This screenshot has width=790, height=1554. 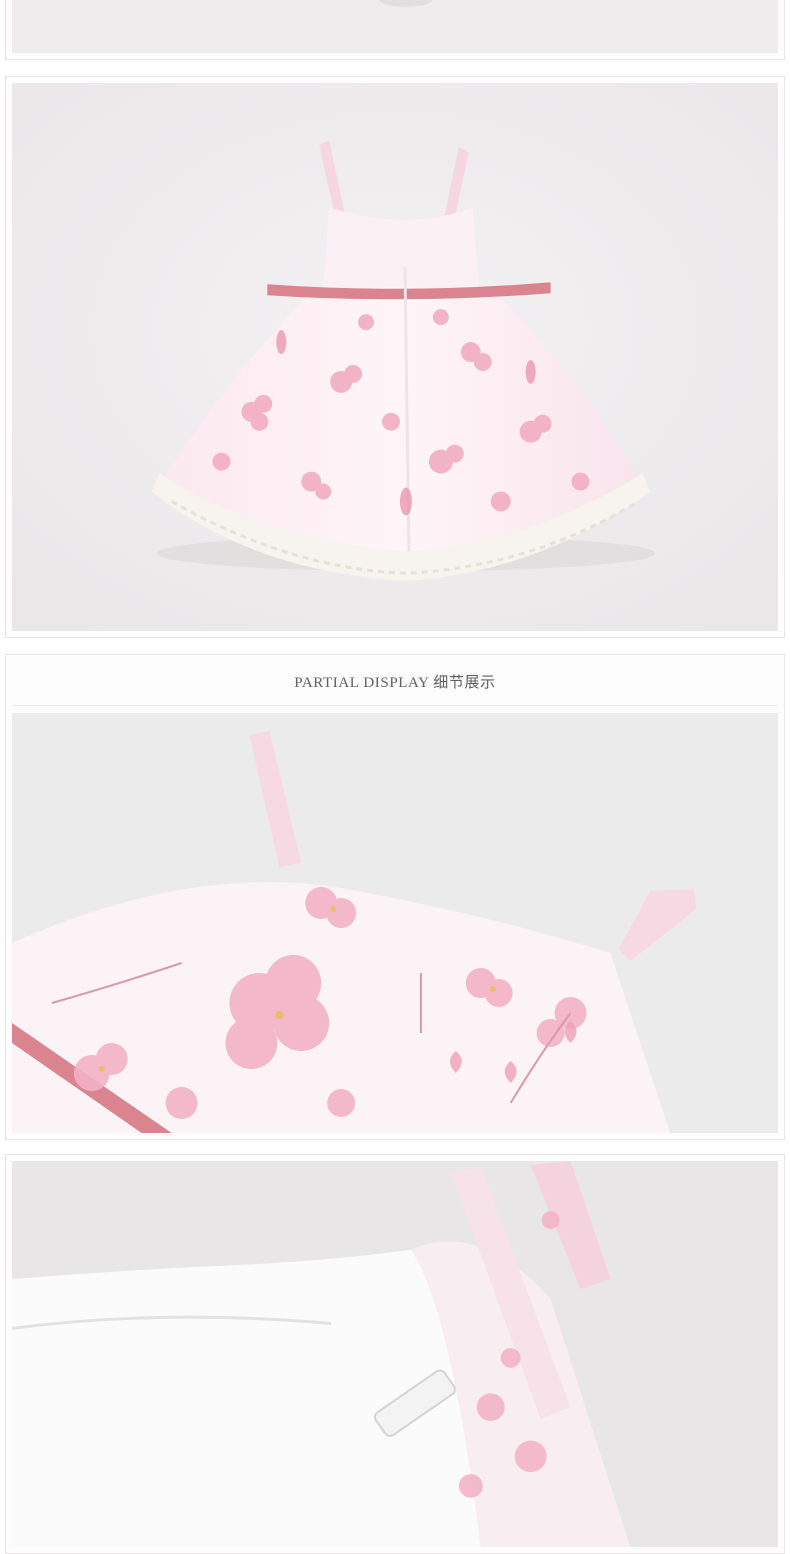 I want to click on photo-frame-top, so click(x=395, y=30).